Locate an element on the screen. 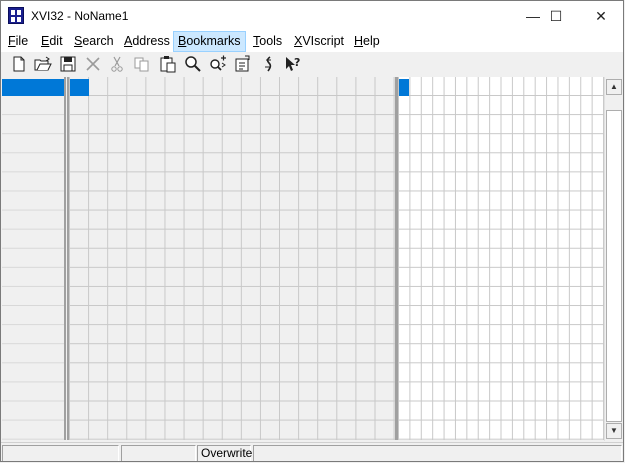 Image resolution: width=625 pixels, height=463 pixels. new-file-icon is located at coordinates (19, 64).